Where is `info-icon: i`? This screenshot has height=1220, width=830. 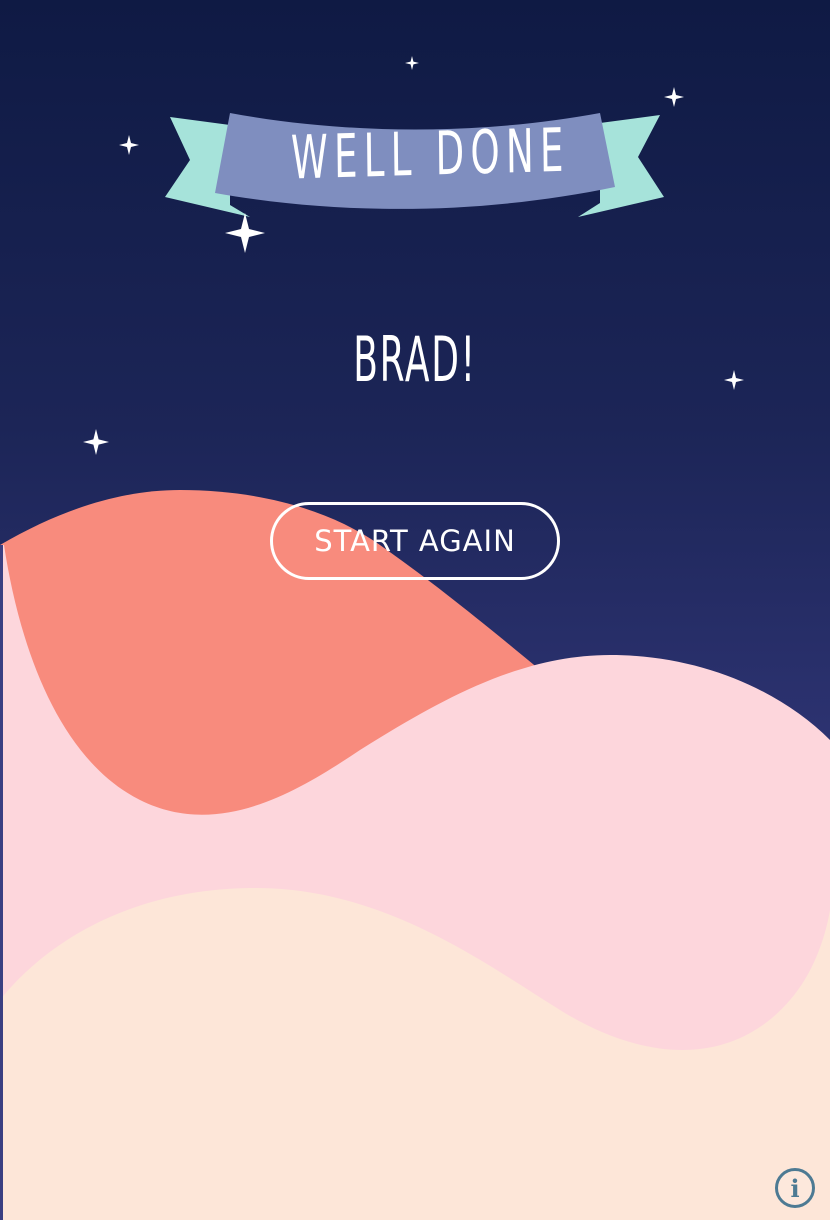 info-icon: i is located at coordinates (795, 1188).